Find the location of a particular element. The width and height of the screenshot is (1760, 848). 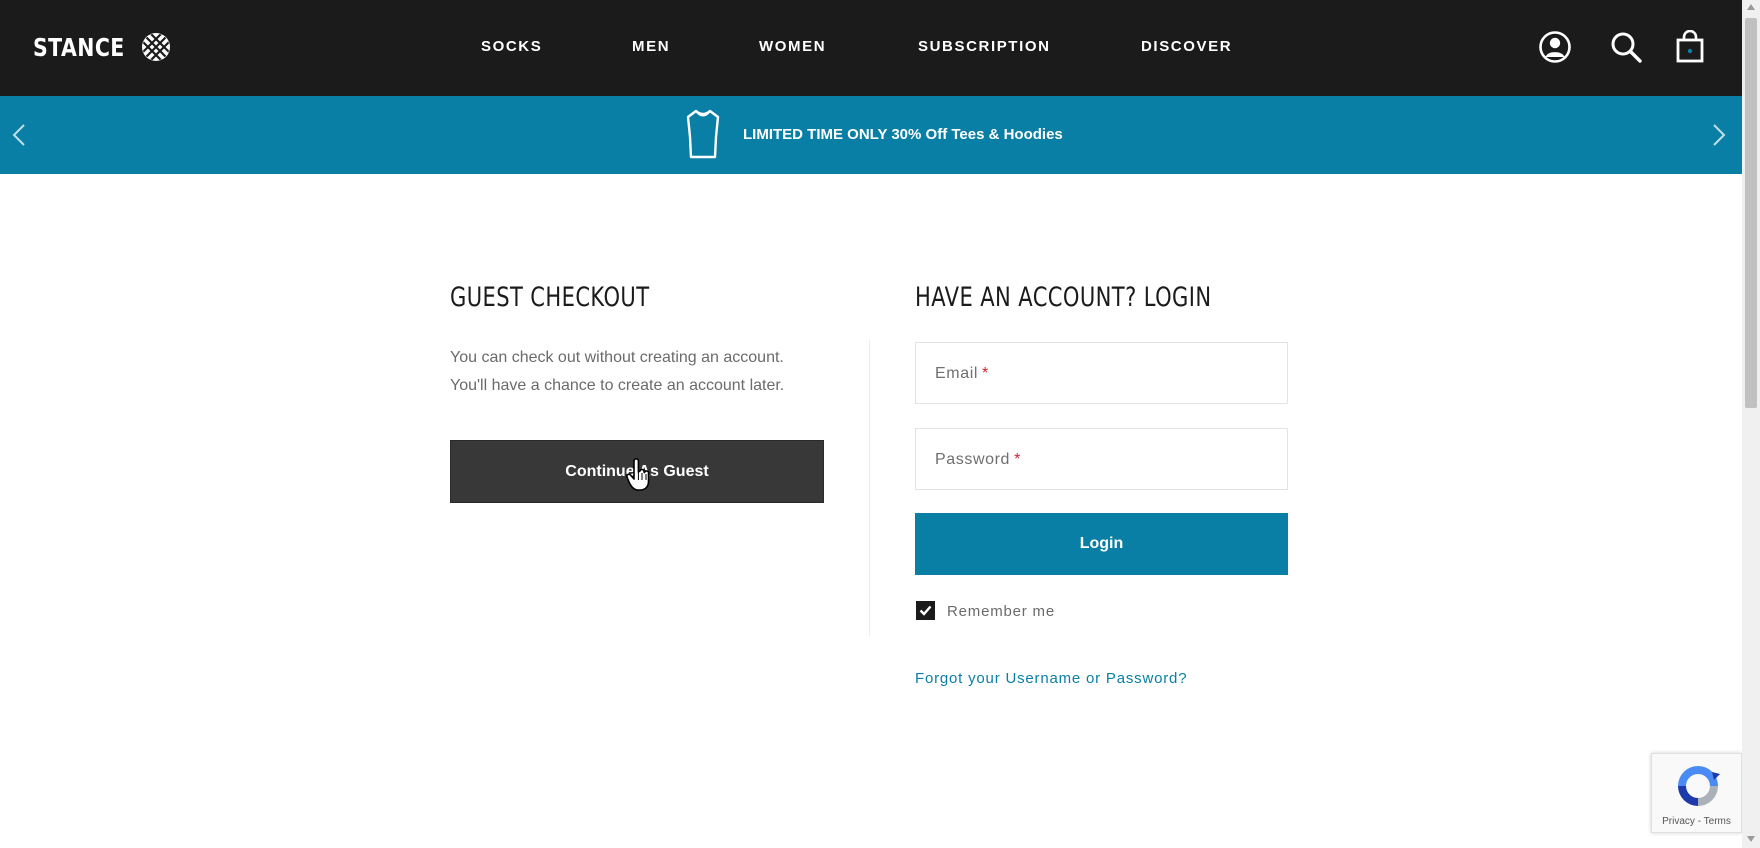

checkmark-icon is located at coordinates (925, 610).